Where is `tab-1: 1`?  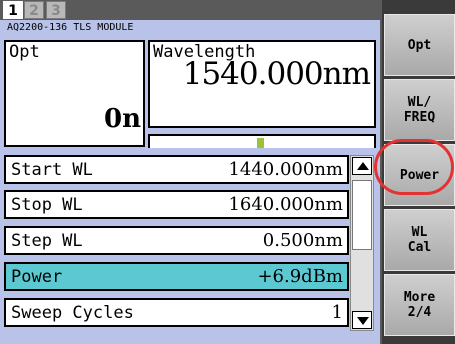
tab-1: 1 is located at coordinates (13, 10).